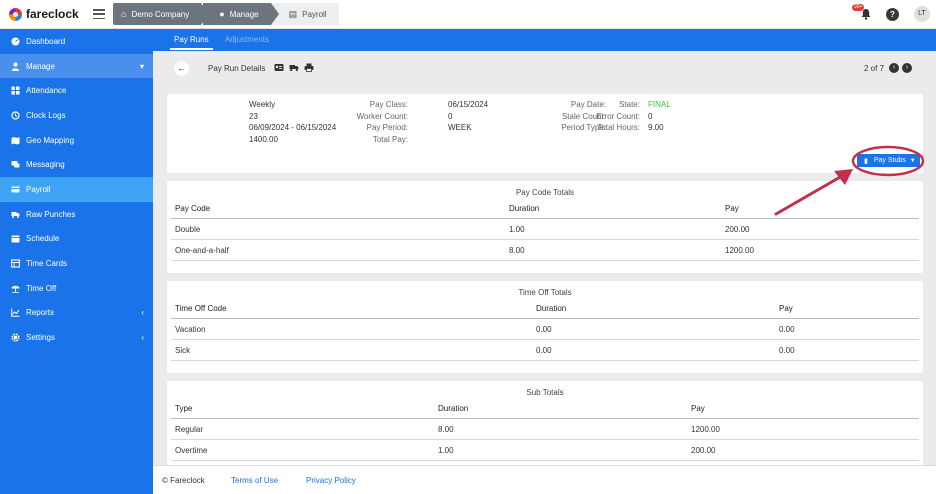 The height and width of the screenshot is (494, 936). Describe the element at coordinates (99, 14) in the screenshot. I see `menu-toggle-icon` at that location.